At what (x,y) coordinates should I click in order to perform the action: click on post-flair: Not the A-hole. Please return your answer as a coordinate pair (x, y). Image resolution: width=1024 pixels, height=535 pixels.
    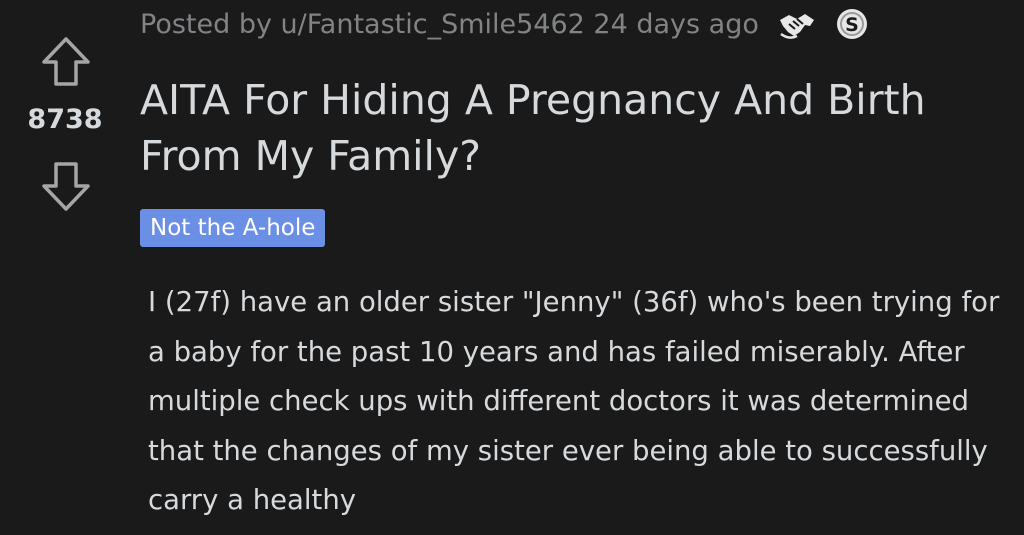
    Looking at the image, I should click on (233, 228).